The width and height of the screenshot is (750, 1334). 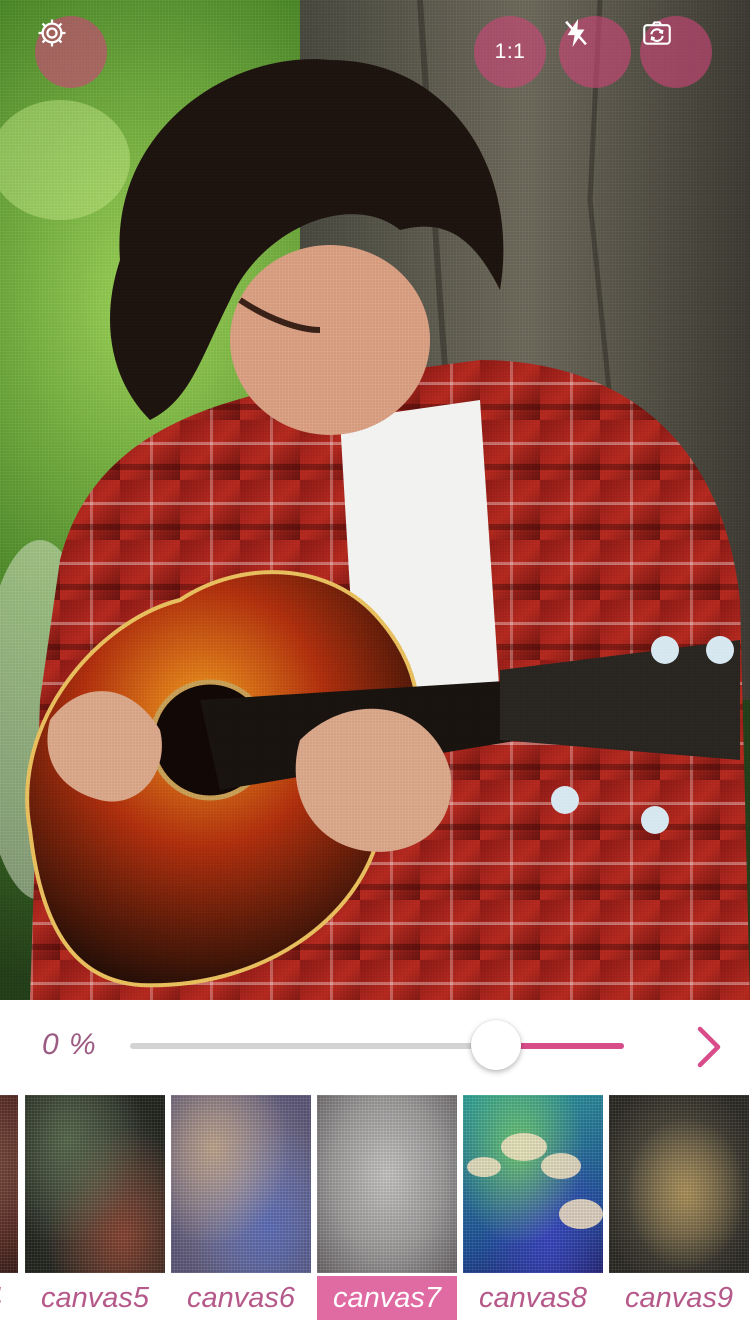 I want to click on filter-label: canvas8, so click(x=532, y=1297).